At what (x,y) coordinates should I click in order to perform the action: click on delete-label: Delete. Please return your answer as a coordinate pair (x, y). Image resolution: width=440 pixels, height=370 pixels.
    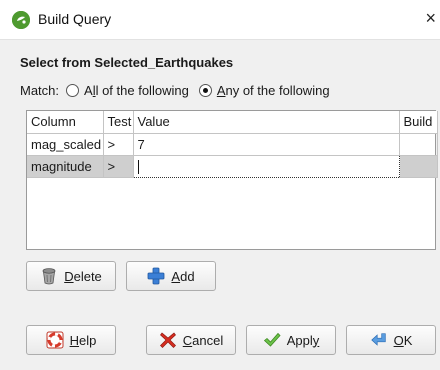
    Looking at the image, I should click on (83, 276).